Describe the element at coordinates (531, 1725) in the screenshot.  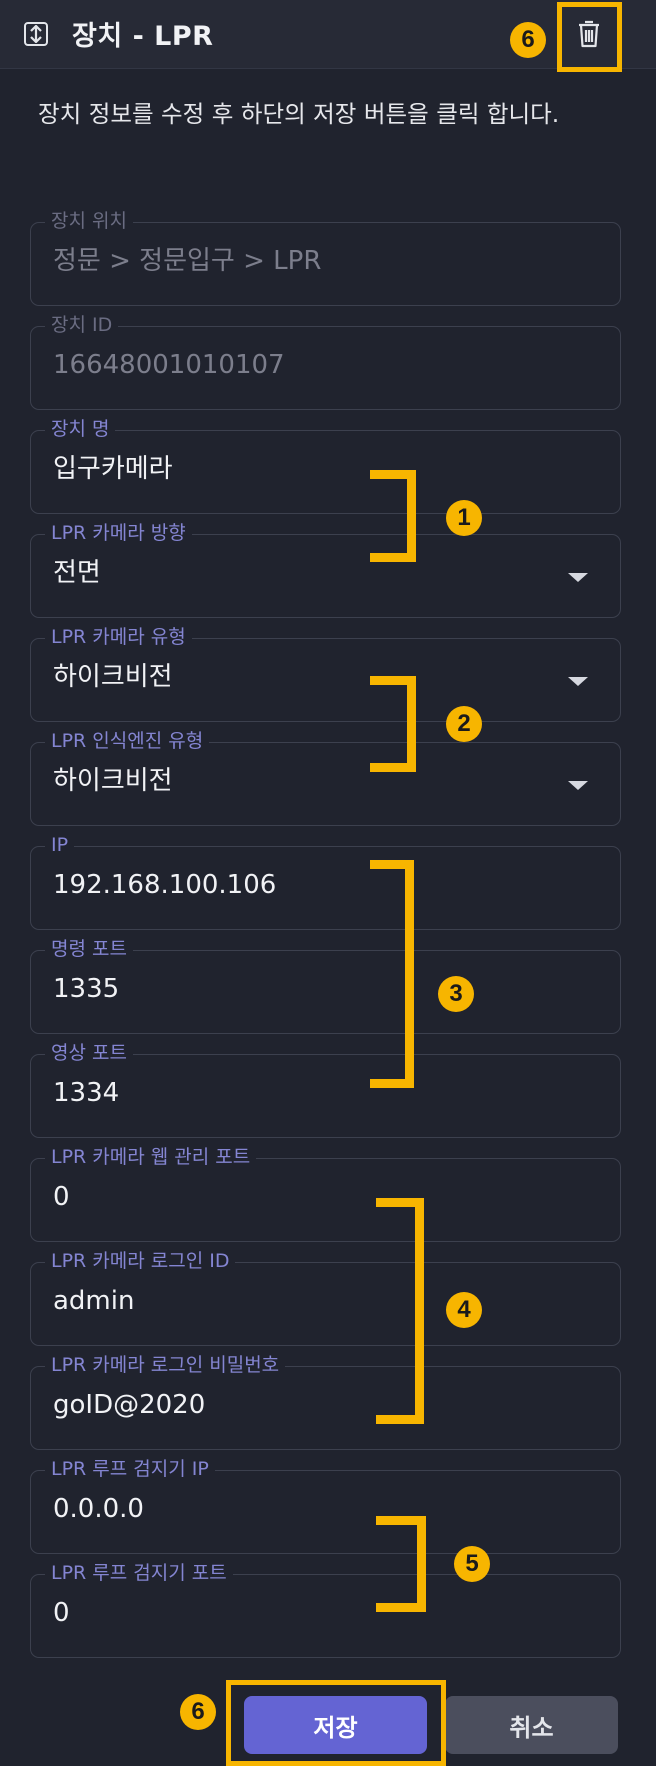
I see `cancel-button: 취소` at that location.